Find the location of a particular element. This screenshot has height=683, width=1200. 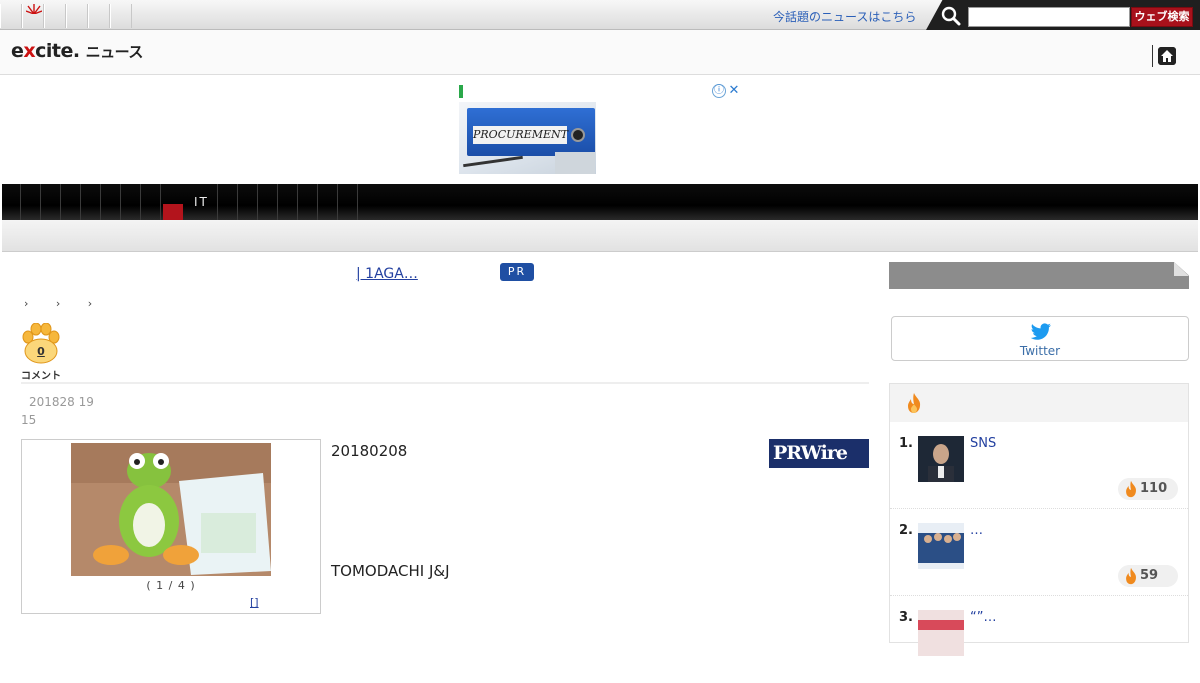

home-icon is located at coordinates (1167, 56).